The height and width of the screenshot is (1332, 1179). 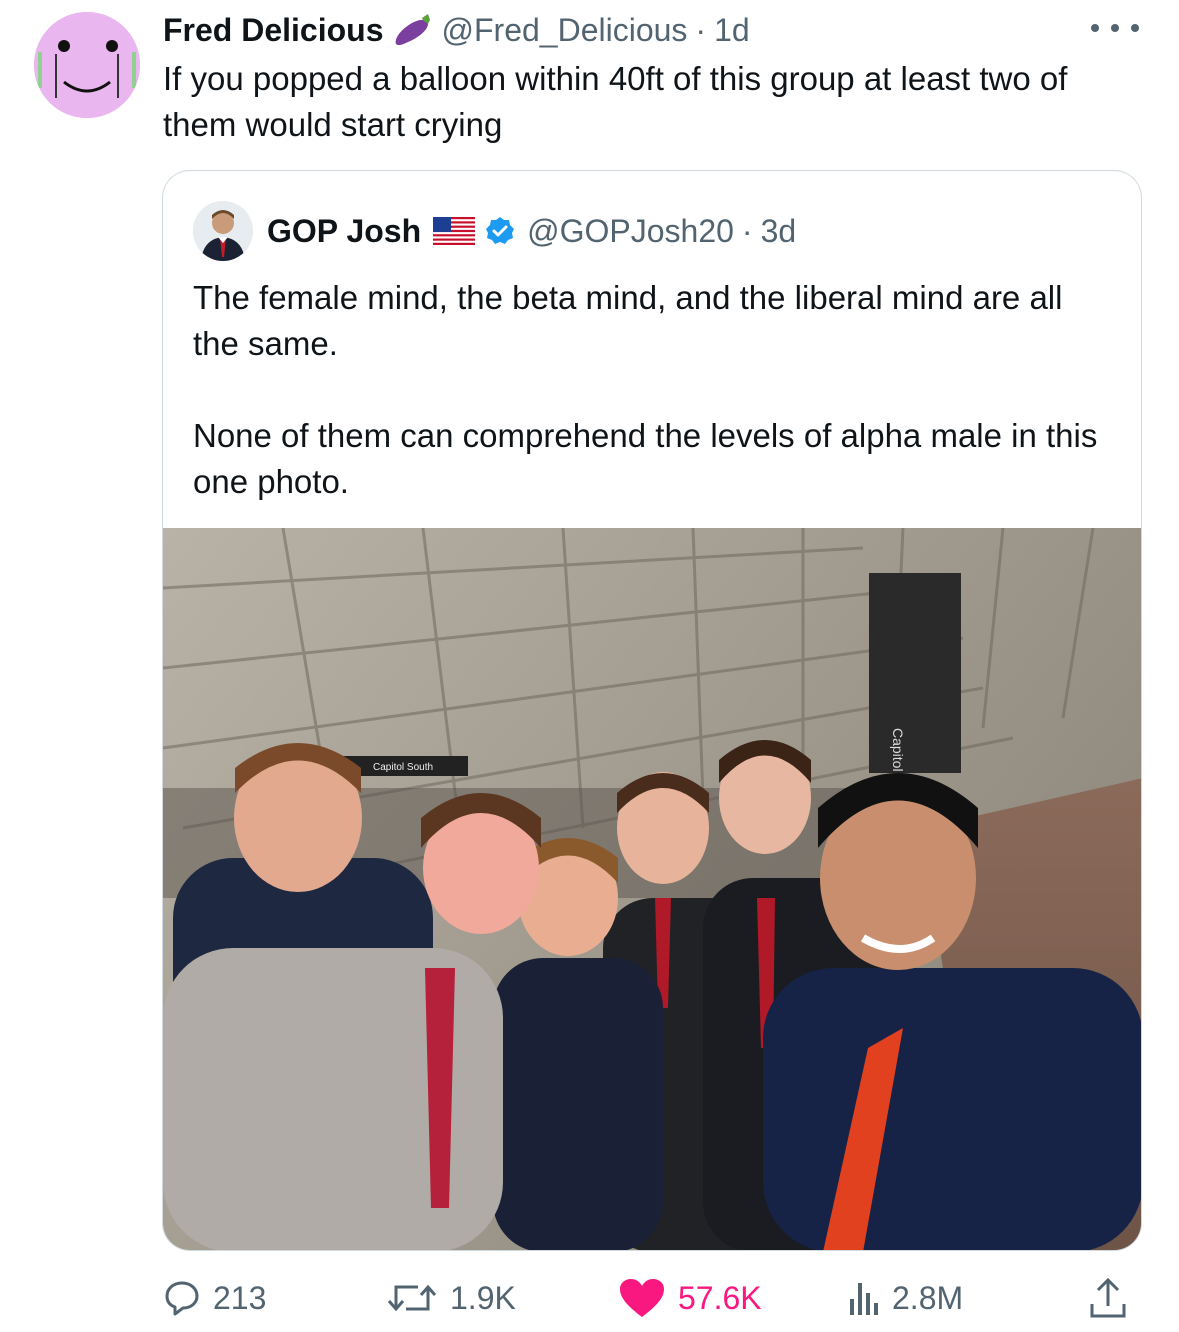 What do you see at coordinates (273, 30) in the screenshot?
I see `author-name: Fred Delicious` at bounding box center [273, 30].